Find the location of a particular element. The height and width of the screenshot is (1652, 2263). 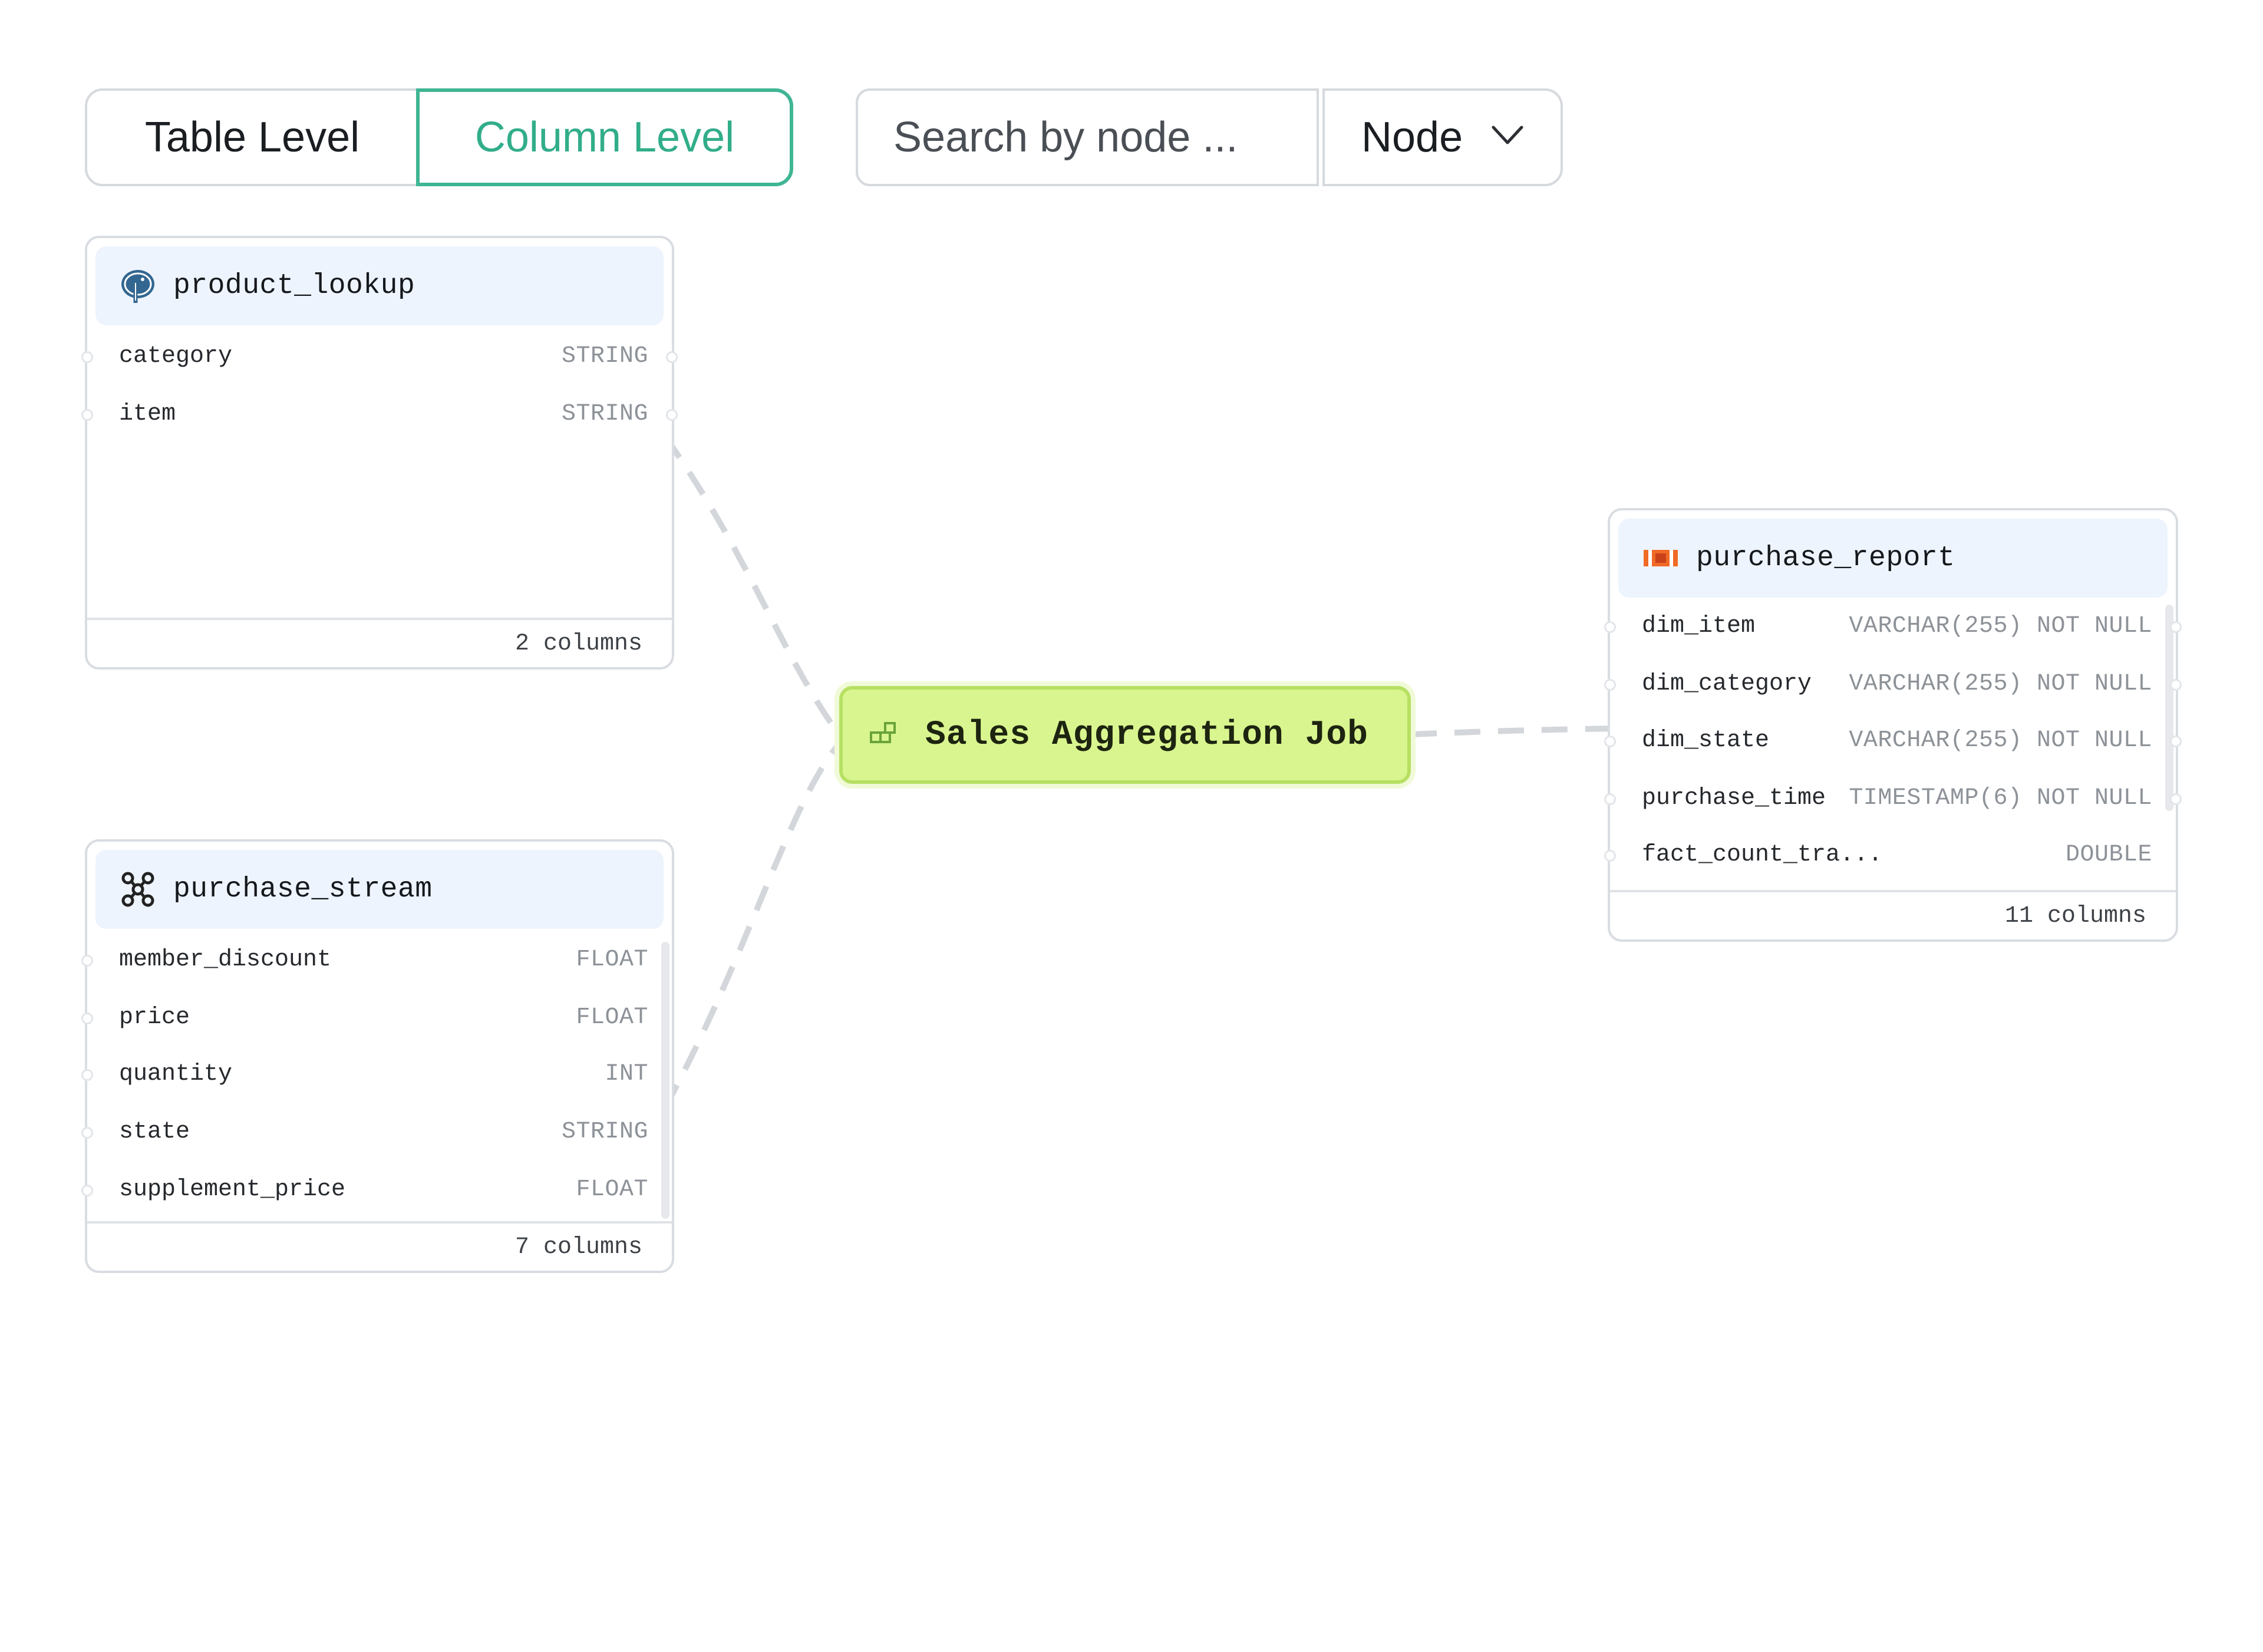

column-type: TIMESTAMP(6) NOT NULL is located at coordinates (2000, 798).